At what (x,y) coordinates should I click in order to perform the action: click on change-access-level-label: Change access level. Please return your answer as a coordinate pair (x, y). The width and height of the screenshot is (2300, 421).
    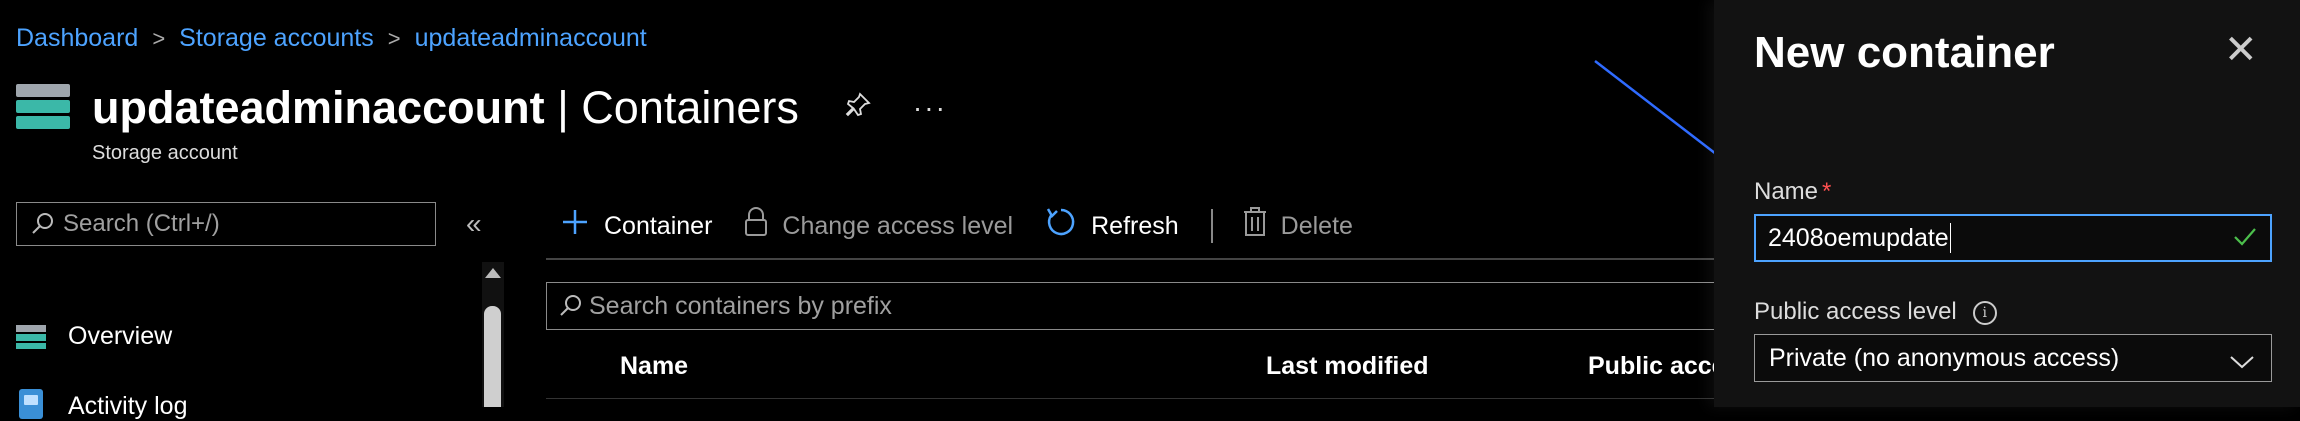
    Looking at the image, I should click on (898, 225).